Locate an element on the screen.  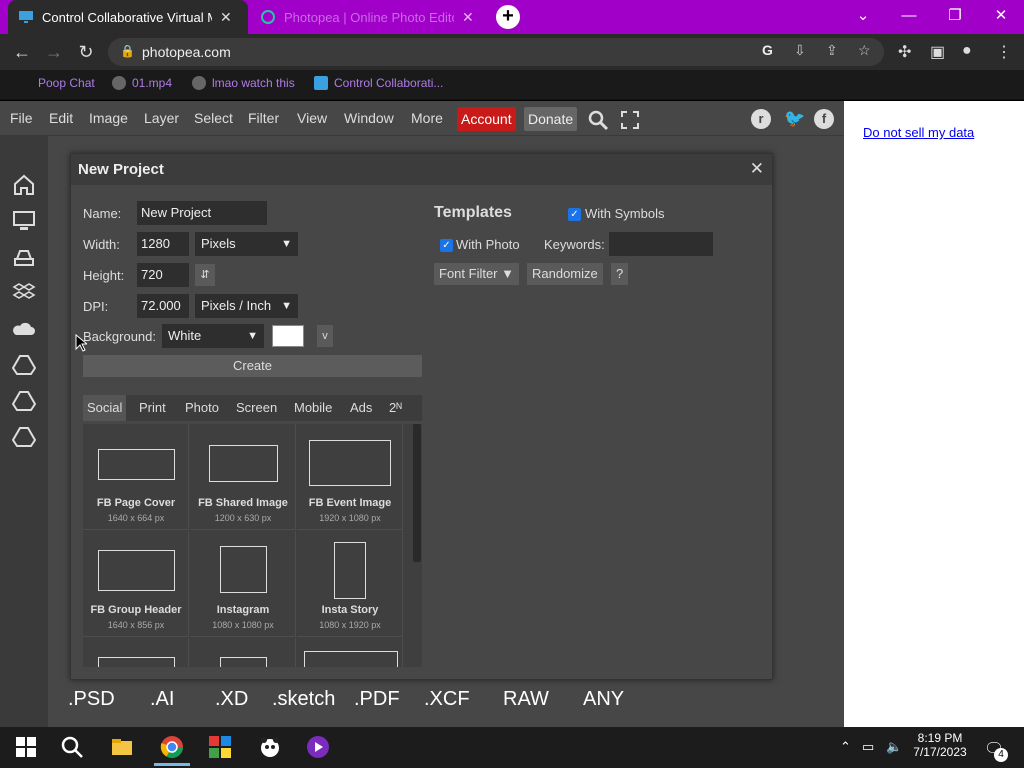
template-scrollbar is located at coordinates (417, 493).